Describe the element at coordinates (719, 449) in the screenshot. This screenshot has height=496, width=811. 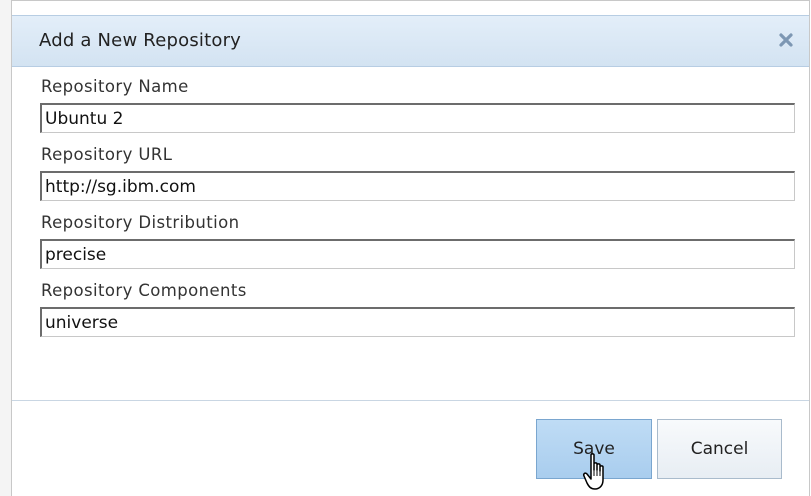
I see `cancel-button: Cancel` at that location.